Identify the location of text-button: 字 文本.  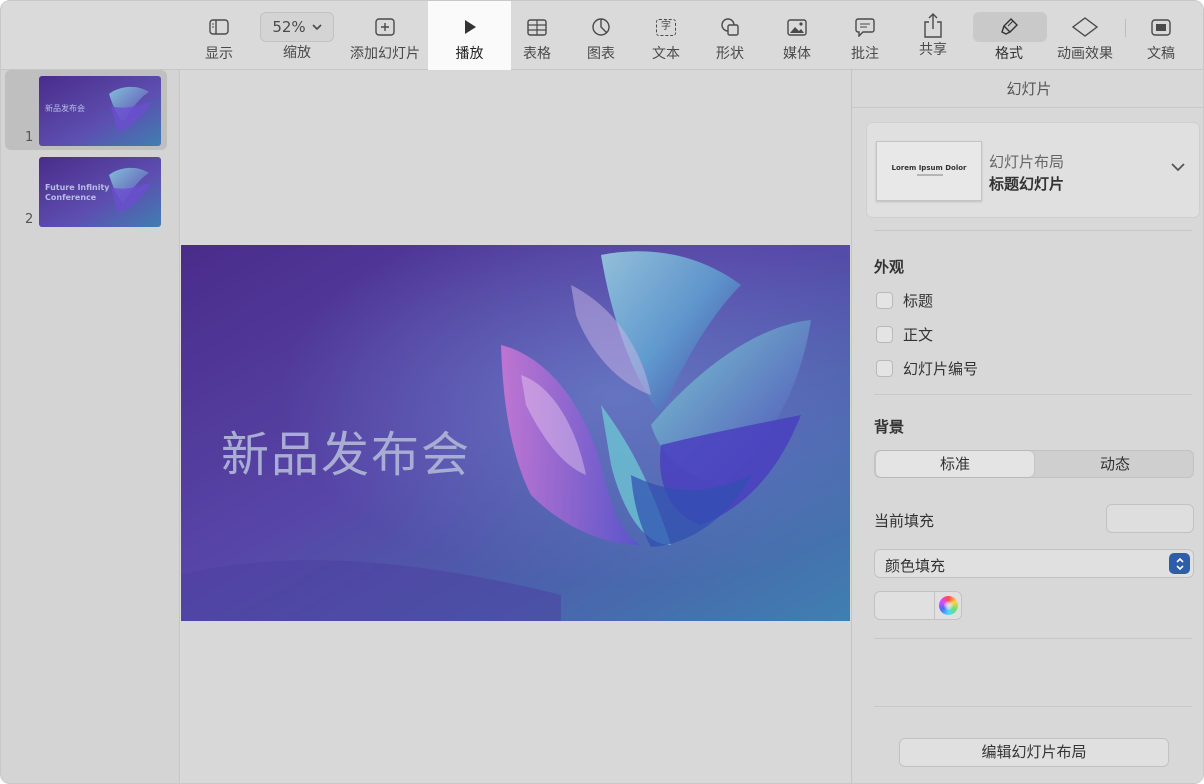
(666, 35).